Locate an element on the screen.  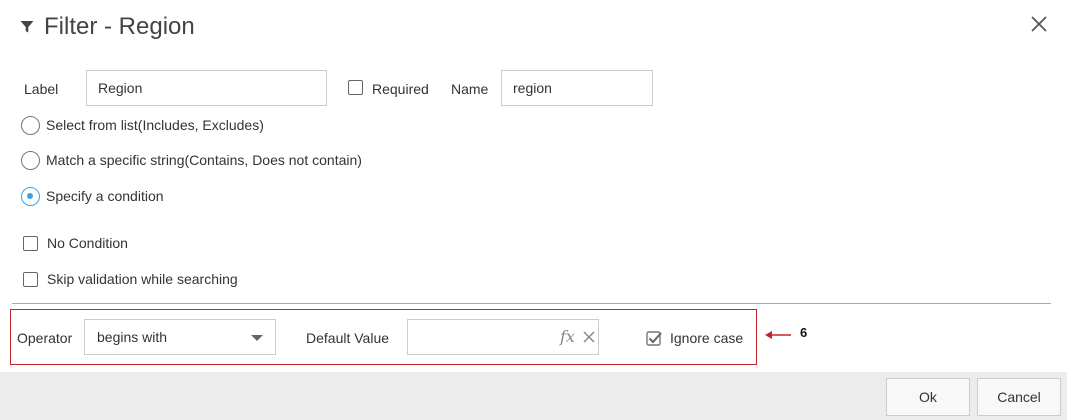
cancel-button: Cancel is located at coordinates (1019, 397).